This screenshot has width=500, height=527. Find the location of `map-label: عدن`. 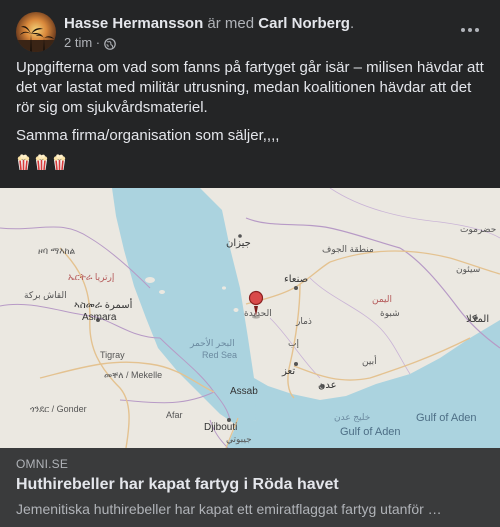

map-label: عدن is located at coordinates (327, 385).